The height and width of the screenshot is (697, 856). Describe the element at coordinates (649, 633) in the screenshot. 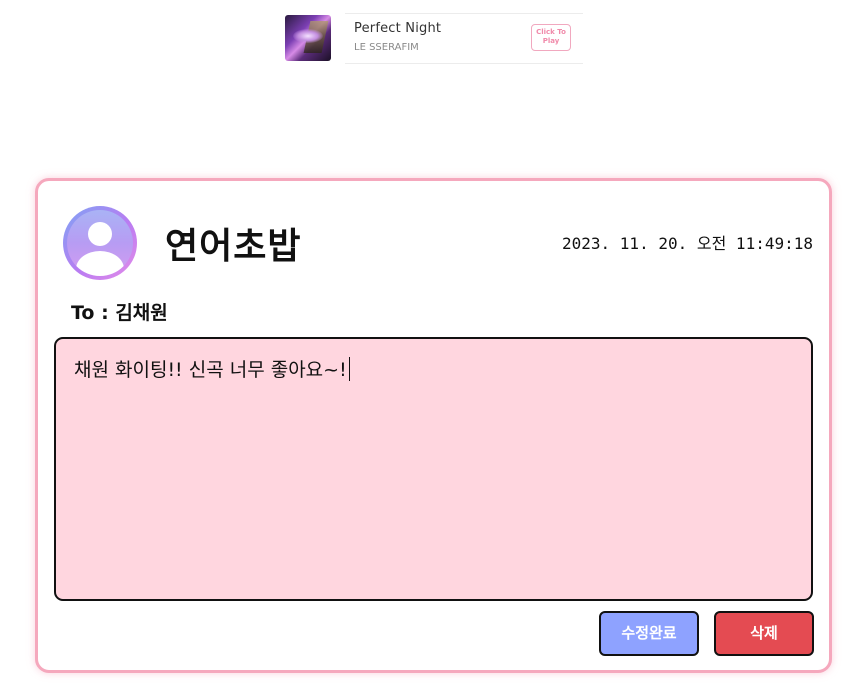

I see `save-edit-button: 수정완료` at that location.